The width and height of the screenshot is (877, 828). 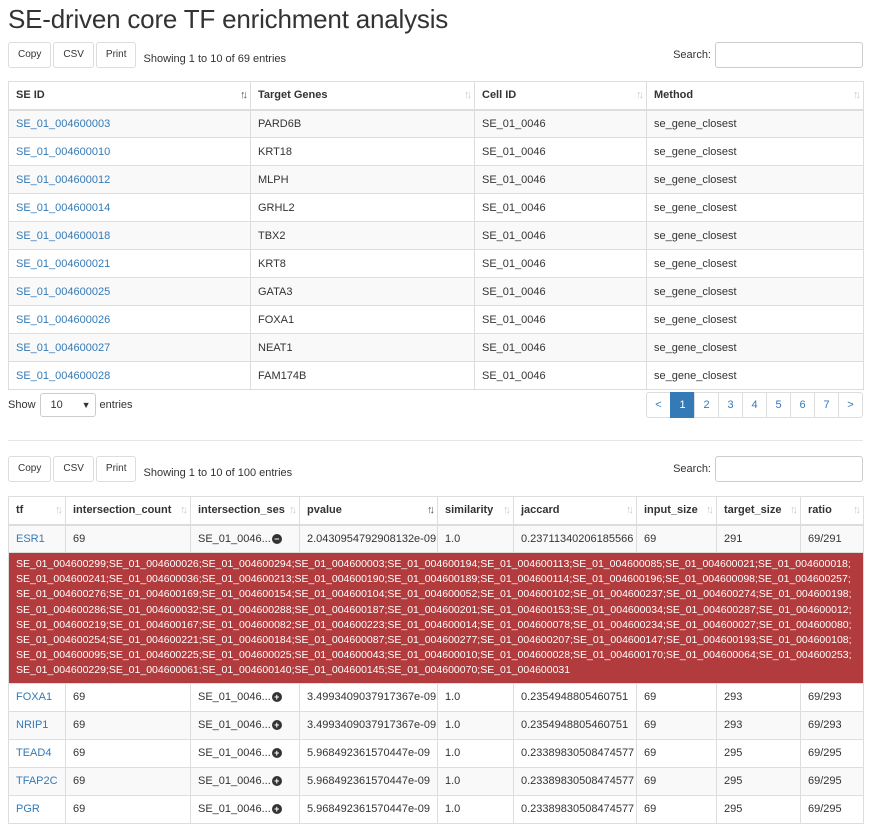 I want to click on top-csv-button: CSV, so click(x=73, y=55).